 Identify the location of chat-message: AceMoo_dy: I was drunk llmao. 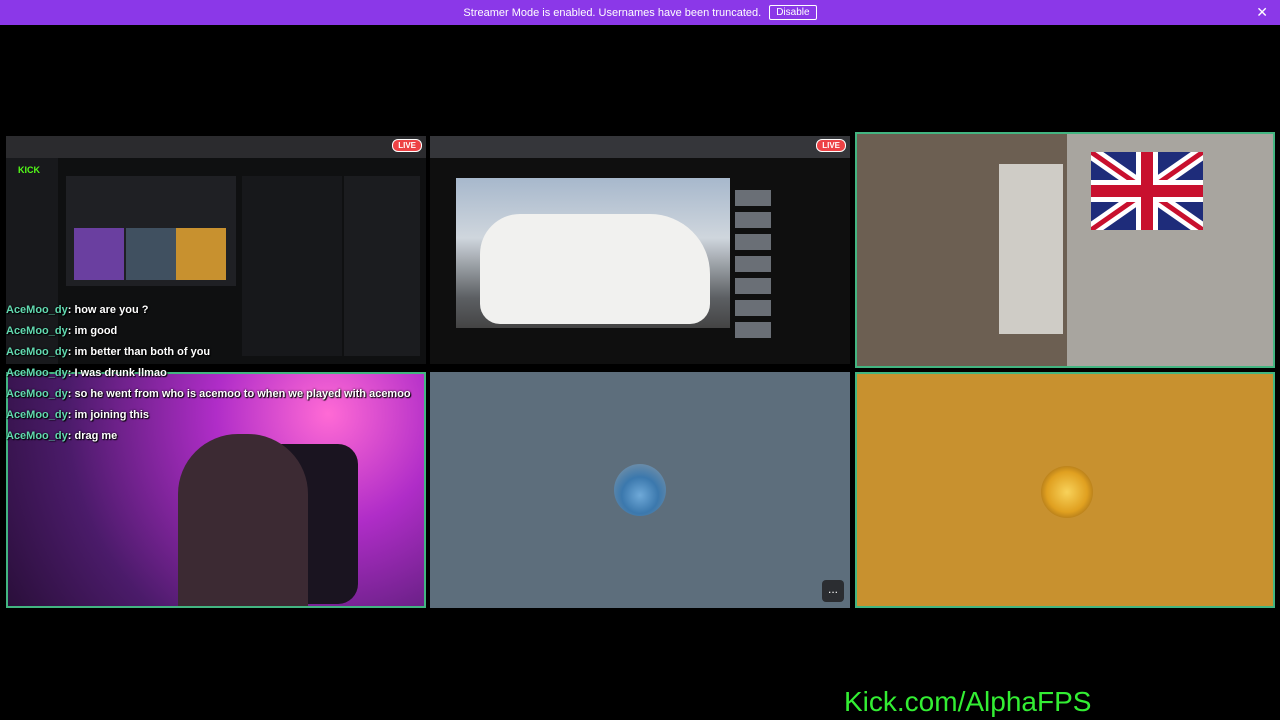
(86, 373).